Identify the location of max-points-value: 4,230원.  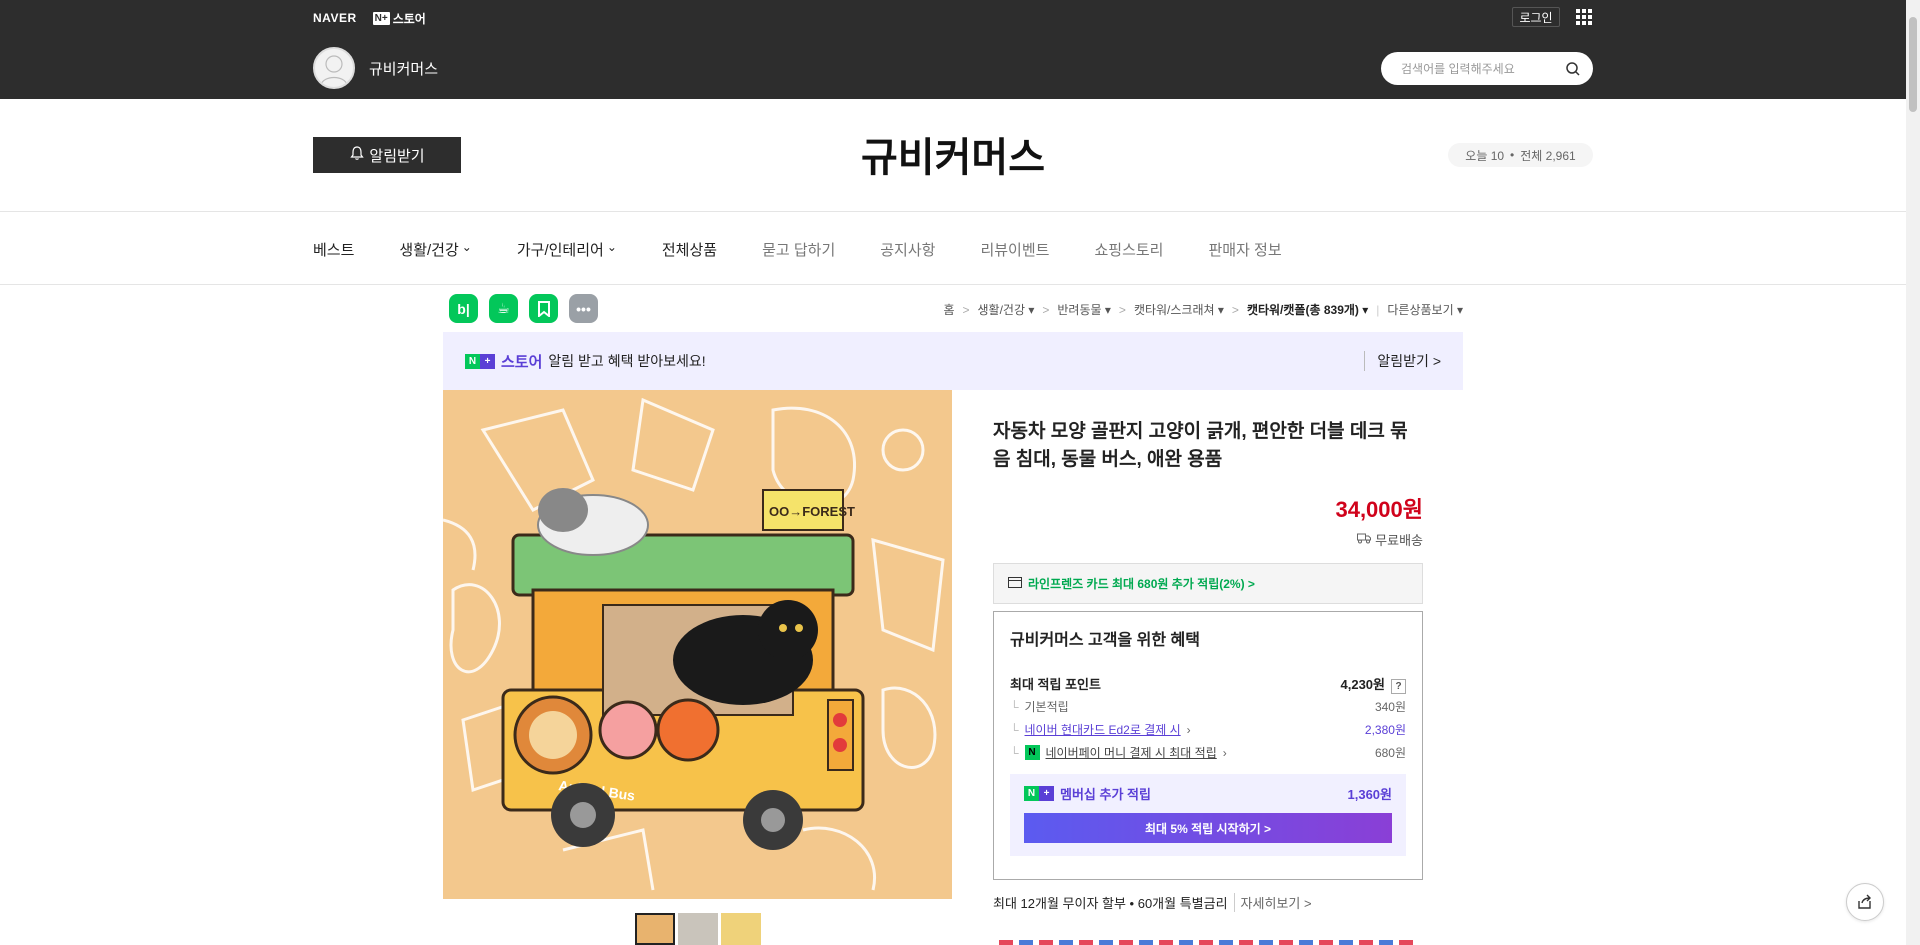
(1363, 684).